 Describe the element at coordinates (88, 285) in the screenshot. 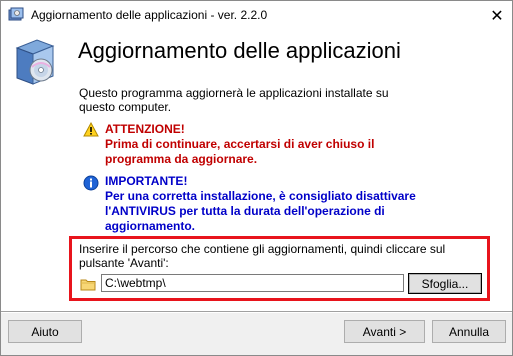

I see `folder-icon` at that location.